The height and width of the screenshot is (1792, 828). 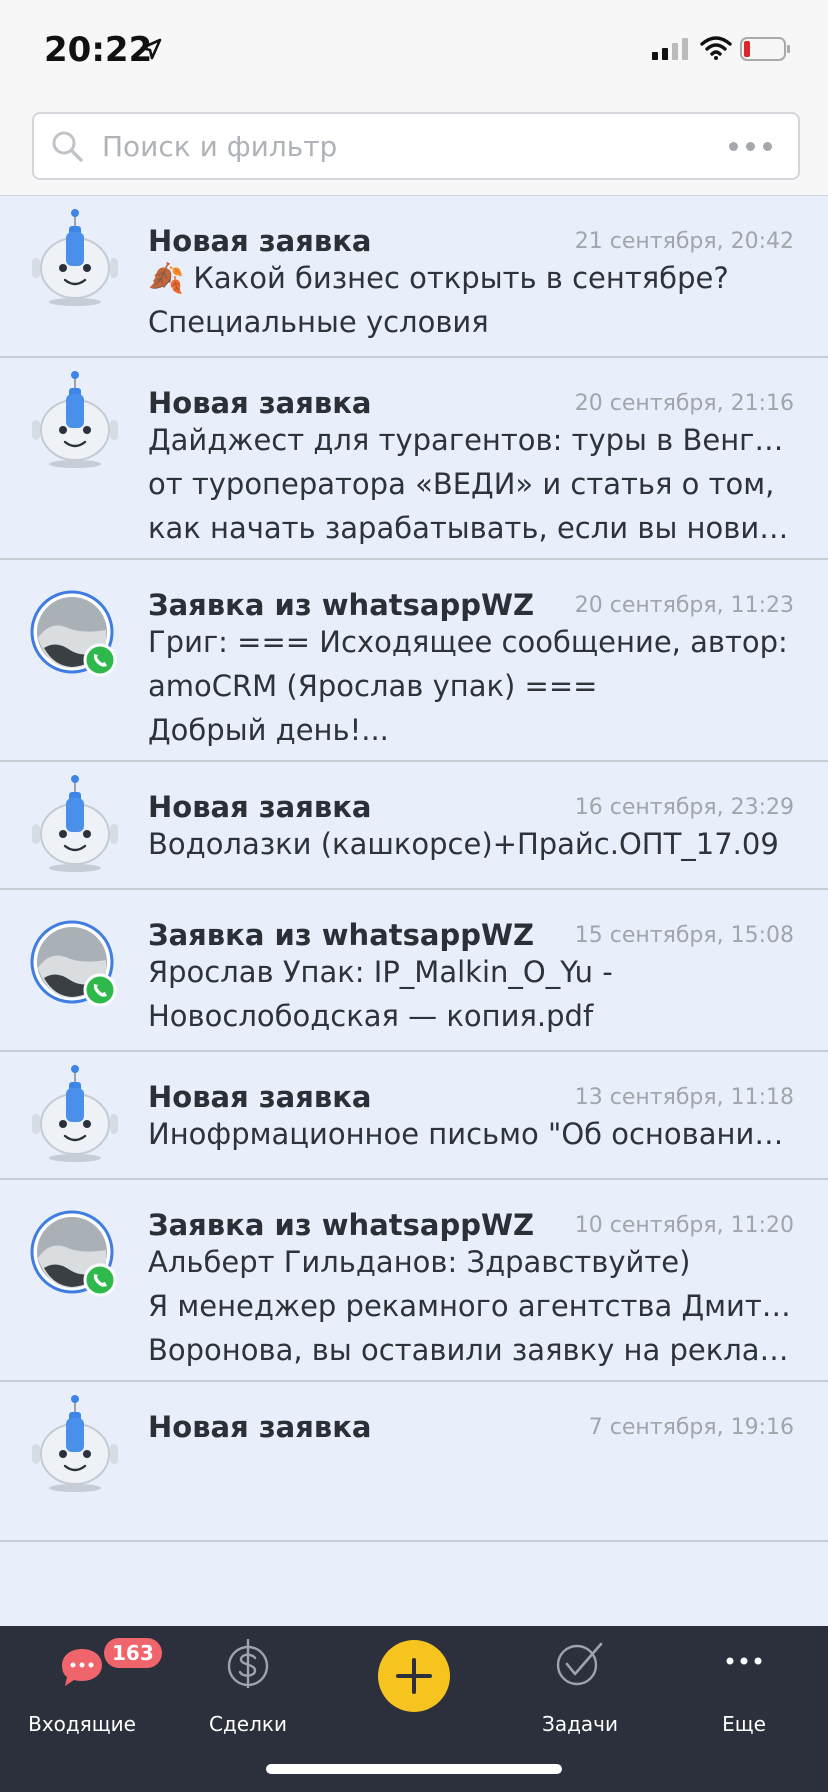 I want to click on preview-line: Инофрмационное письмо "Об основаниях", so click(x=471, y=1134).